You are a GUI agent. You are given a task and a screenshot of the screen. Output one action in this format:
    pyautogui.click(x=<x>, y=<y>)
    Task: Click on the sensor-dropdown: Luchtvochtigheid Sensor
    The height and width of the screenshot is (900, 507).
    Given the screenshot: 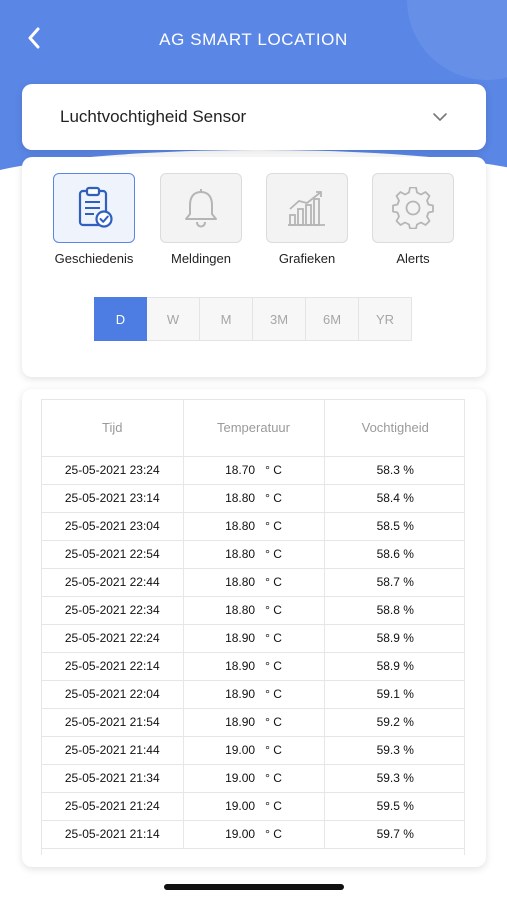 What is the action you would take?
    pyautogui.click(x=254, y=117)
    